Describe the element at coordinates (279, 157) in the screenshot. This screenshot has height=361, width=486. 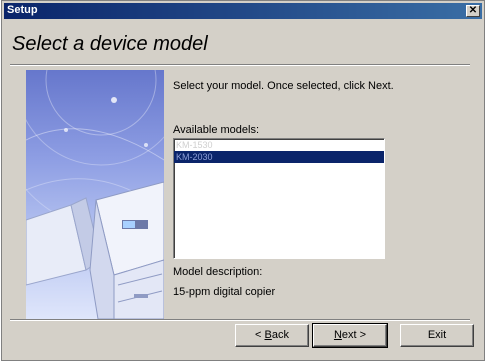
I see `list-item: KM-2030` at that location.